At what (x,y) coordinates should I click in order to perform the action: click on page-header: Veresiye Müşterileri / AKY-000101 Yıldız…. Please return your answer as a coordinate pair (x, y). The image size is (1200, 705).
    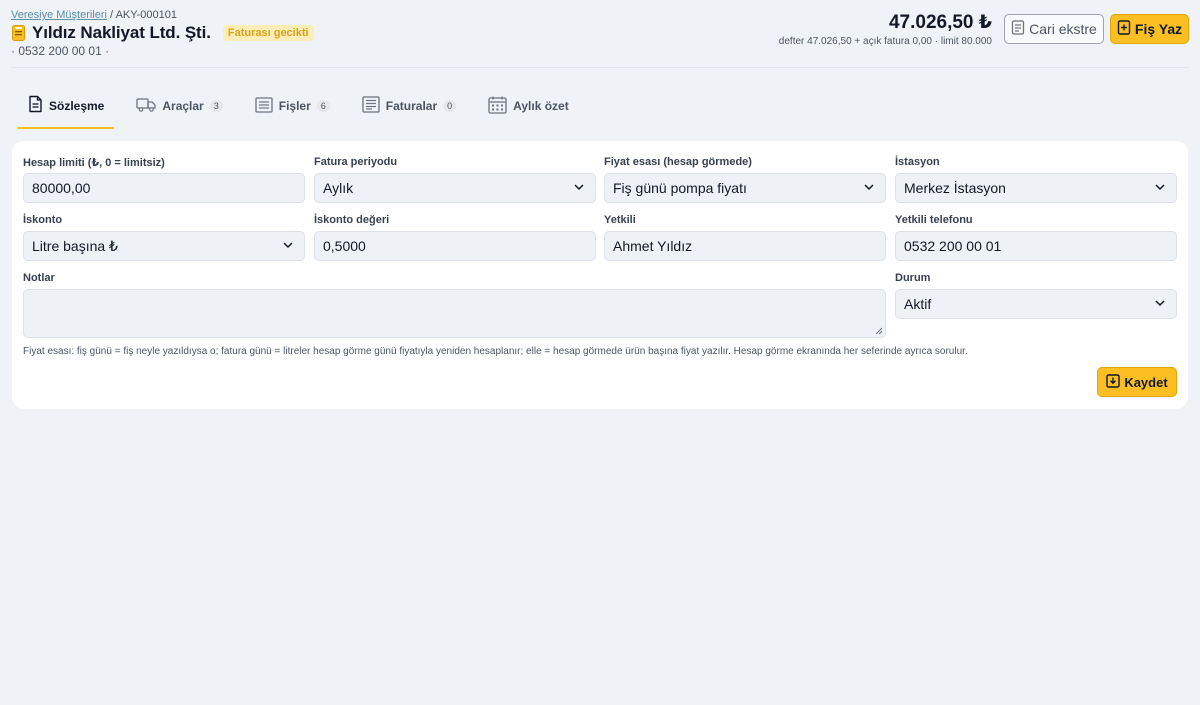
    Looking at the image, I should click on (600, 33).